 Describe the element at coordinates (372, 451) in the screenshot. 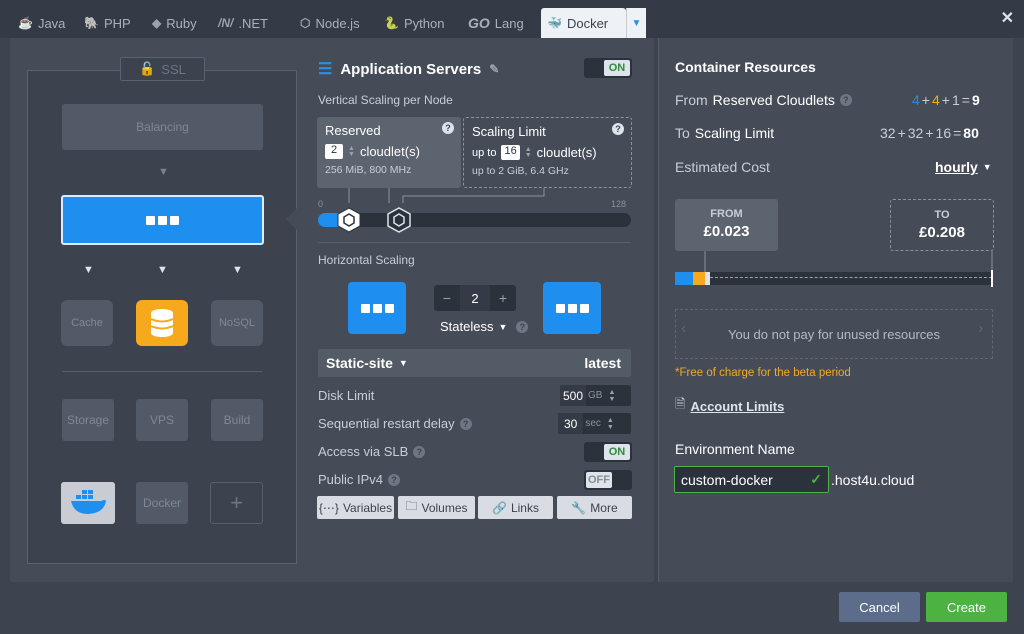

I see `slb-row: Access via SLB ?` at that location.